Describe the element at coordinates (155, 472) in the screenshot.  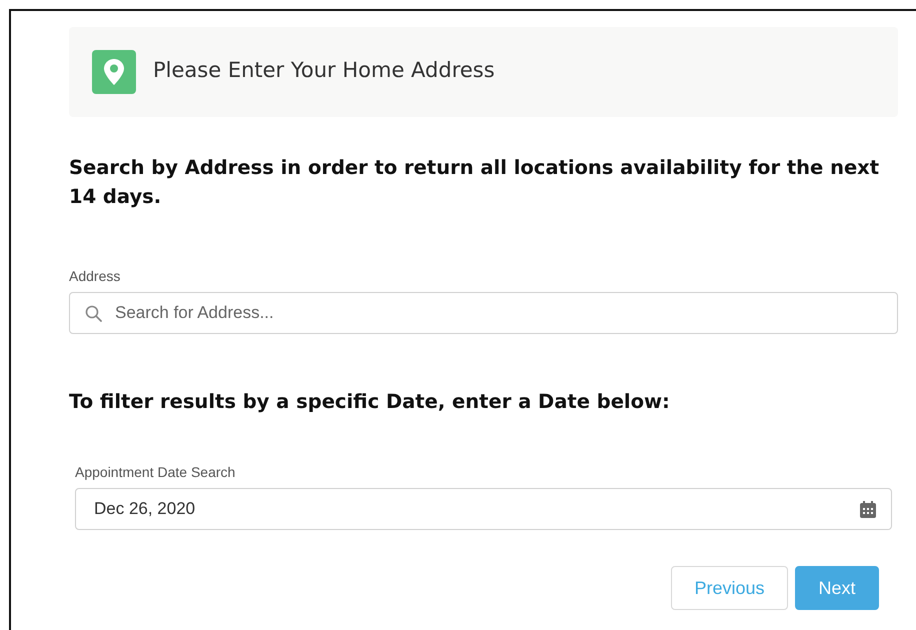
I see `field-label: Appointment Date Search` at that location.